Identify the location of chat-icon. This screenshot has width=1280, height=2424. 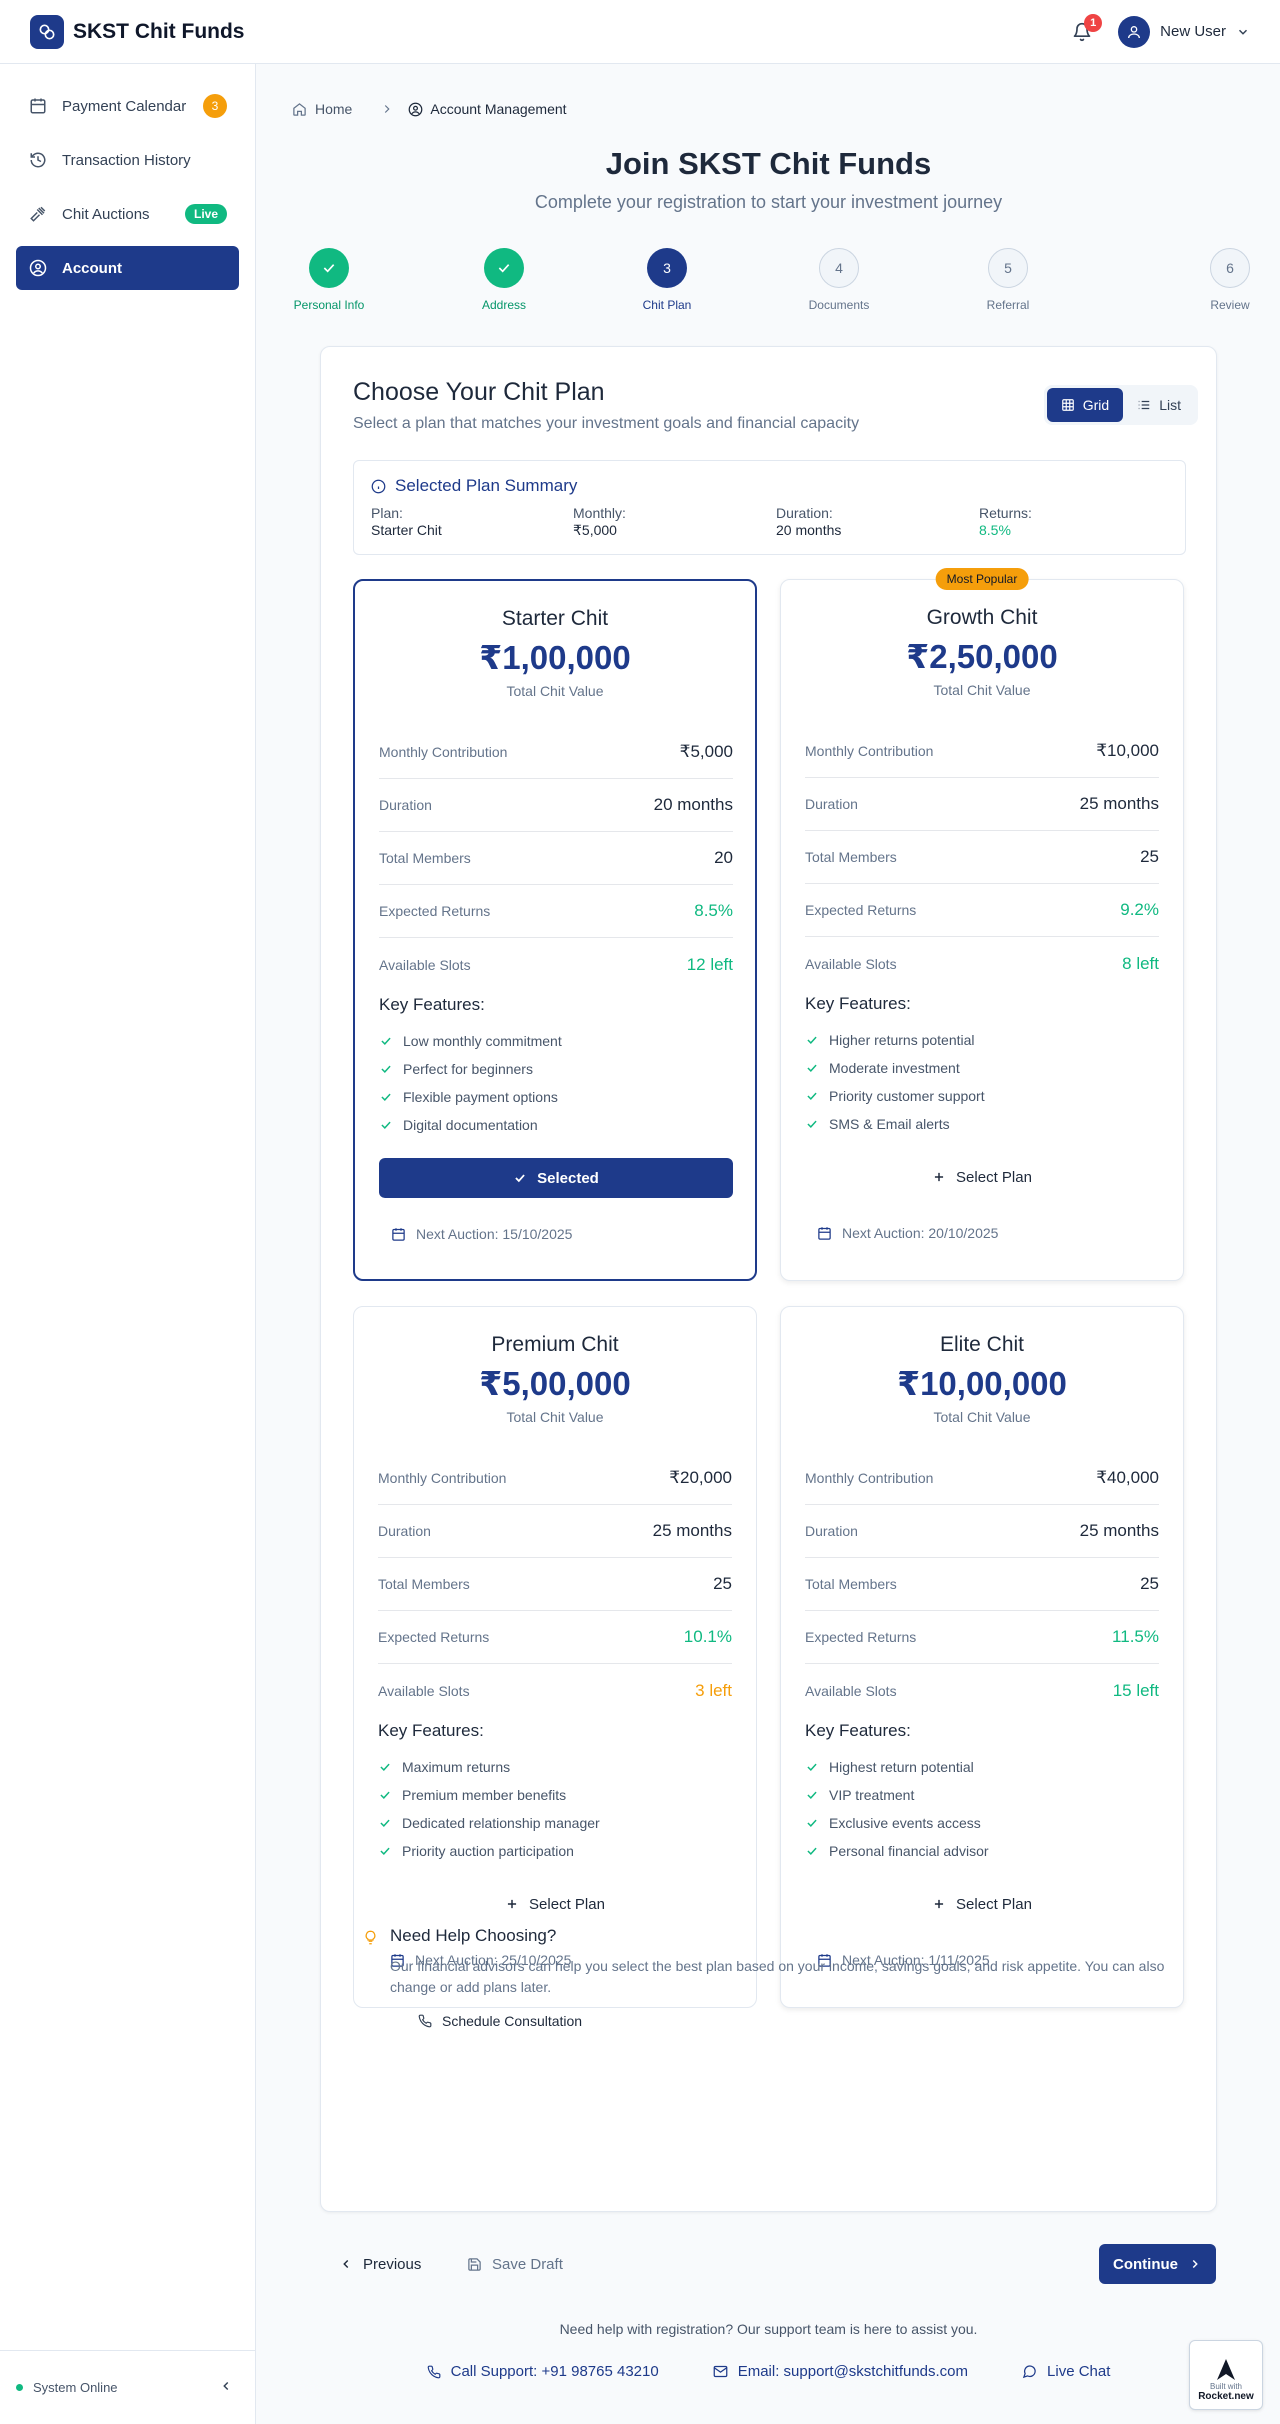
(1029, 2372).